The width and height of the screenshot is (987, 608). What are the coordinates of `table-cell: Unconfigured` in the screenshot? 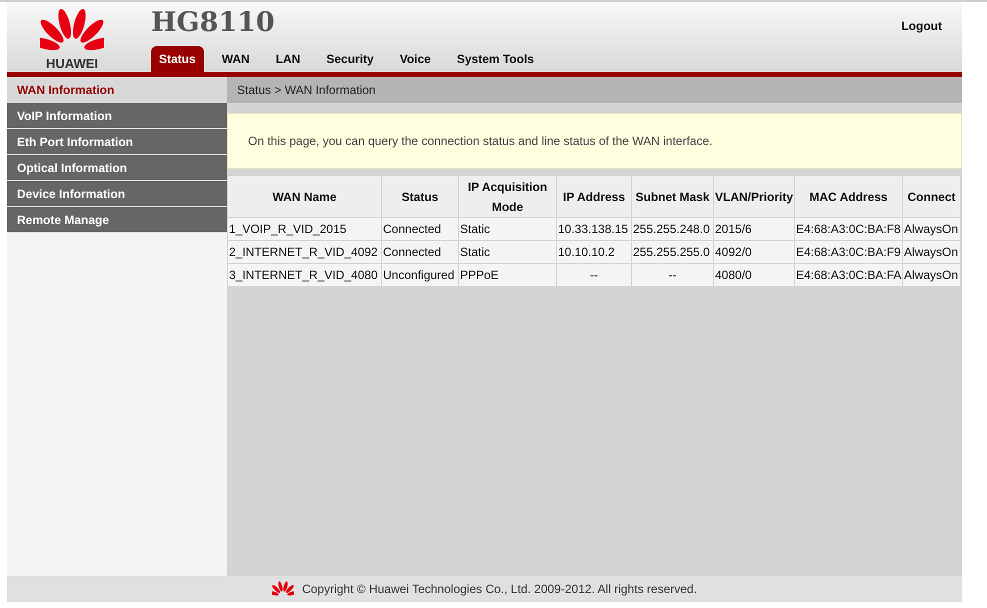 It's located at (420, 275).